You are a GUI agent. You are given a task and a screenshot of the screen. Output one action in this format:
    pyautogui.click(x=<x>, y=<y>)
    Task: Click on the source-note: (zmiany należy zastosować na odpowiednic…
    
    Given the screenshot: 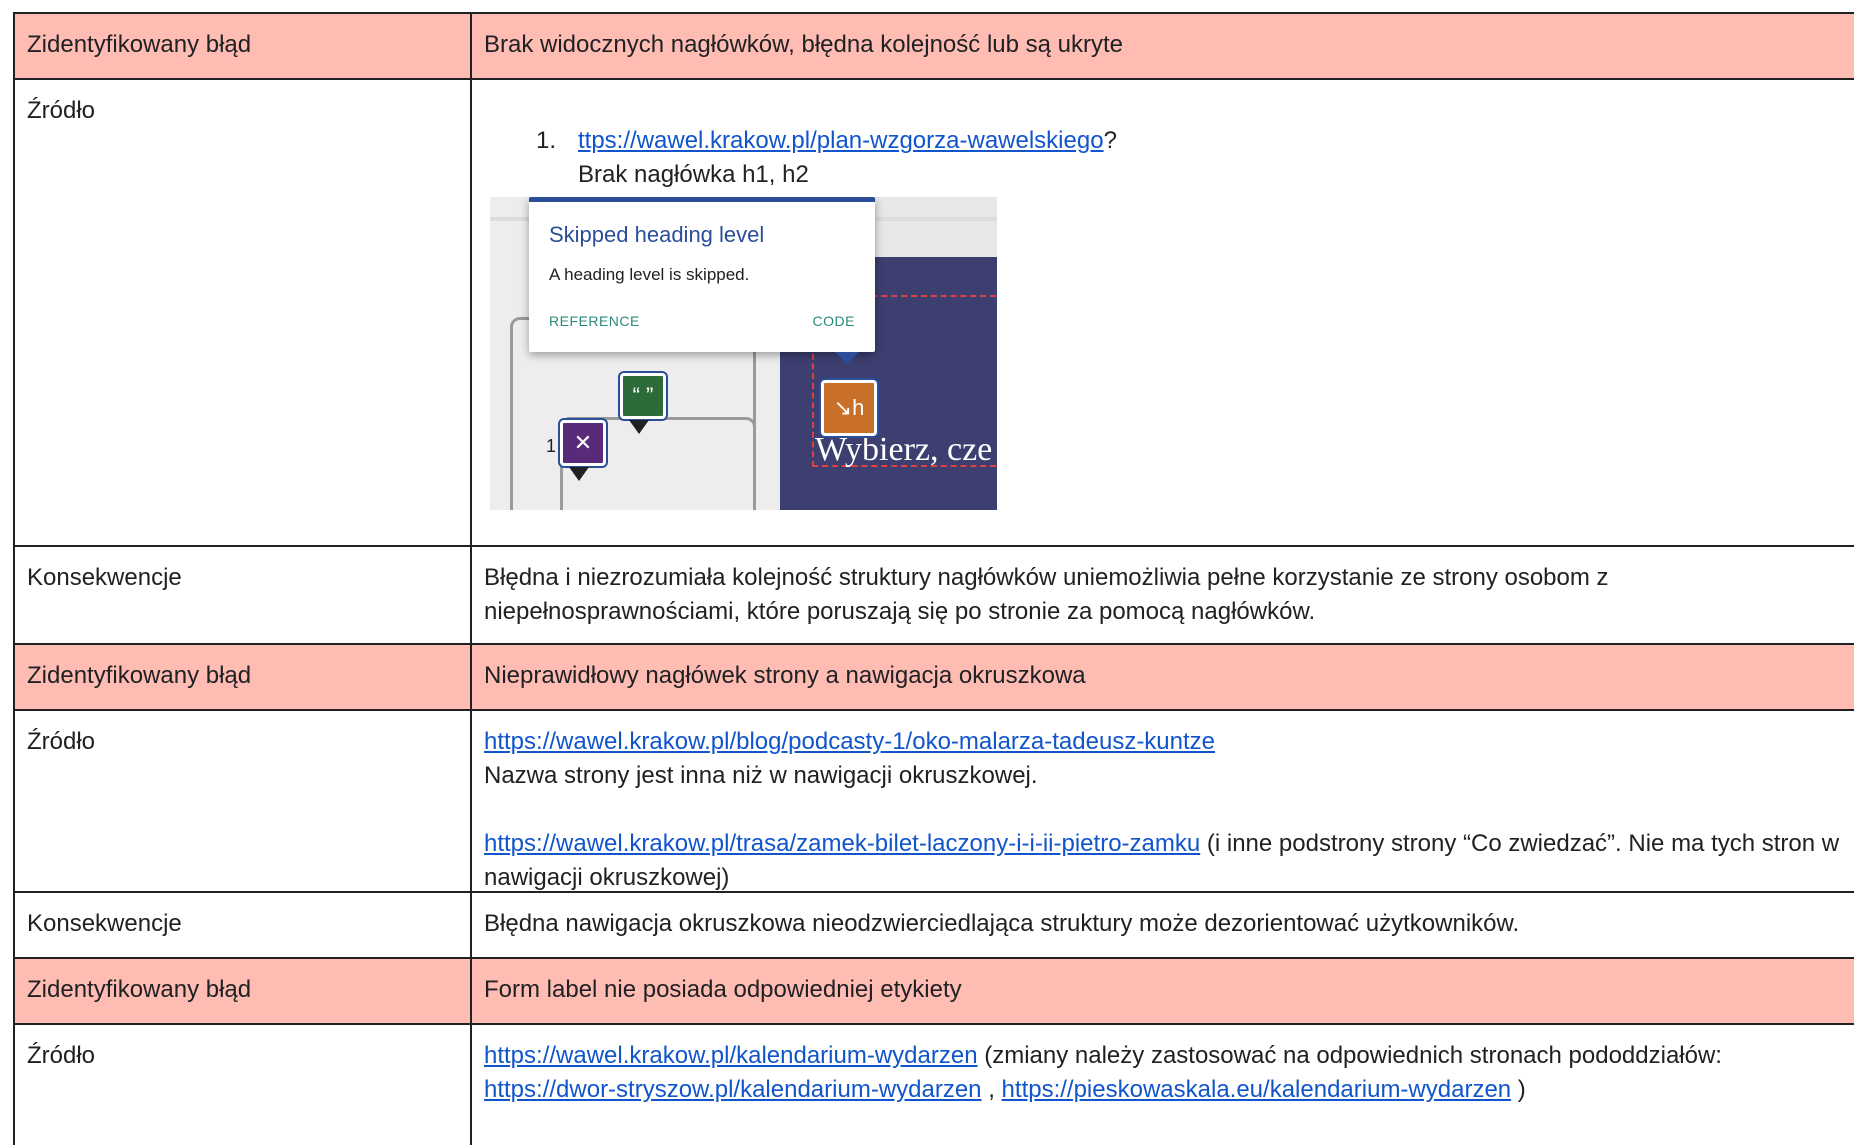 What is the action you would take?
    pyautogui.click(x=1349, y=1055)
    